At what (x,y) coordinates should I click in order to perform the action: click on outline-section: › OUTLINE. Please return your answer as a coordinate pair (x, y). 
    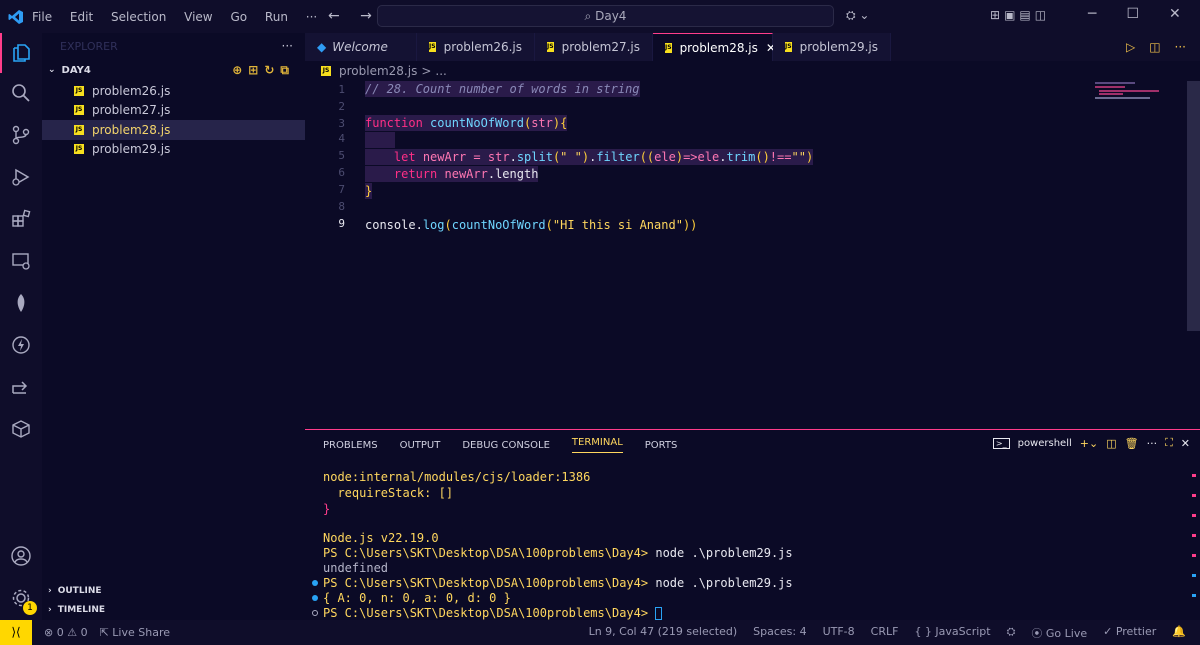
    Looking at the image, I should click on (173, 591).